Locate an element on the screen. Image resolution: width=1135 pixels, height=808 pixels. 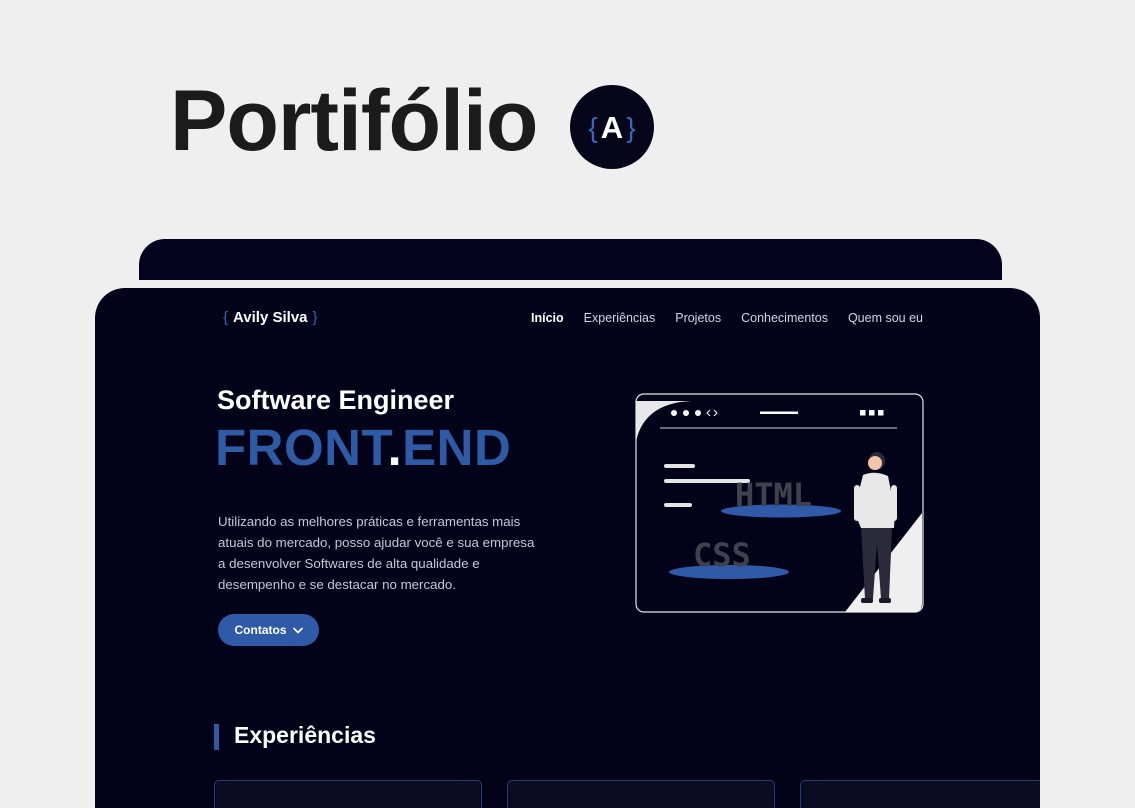
brand-name: Avily Silva is located at coordinates (270, 317).